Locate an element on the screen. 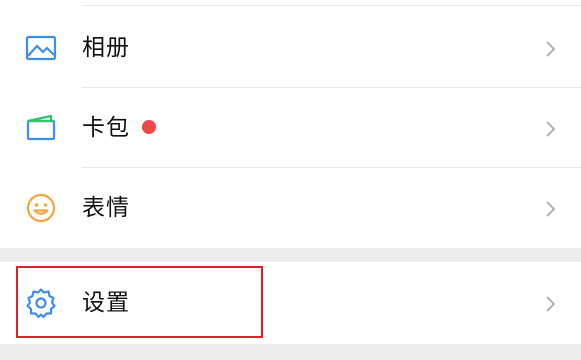 This screenshot has width=581, height=360. emoji-smile-icon is located at coordinates (41, 208).